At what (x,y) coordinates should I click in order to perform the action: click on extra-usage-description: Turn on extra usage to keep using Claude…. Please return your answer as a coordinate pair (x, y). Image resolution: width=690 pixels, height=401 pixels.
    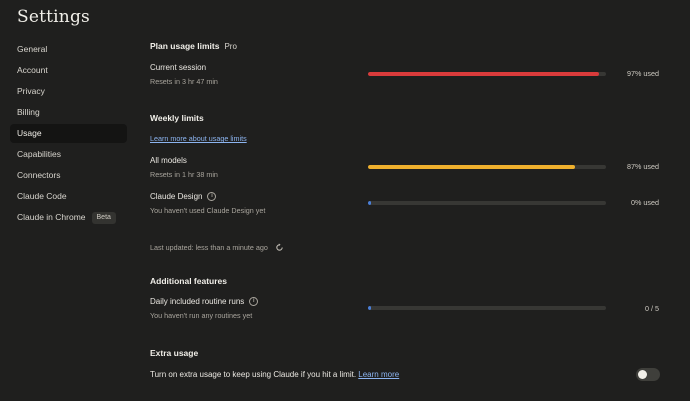
    Looking at the image, I should click on (274, 374).